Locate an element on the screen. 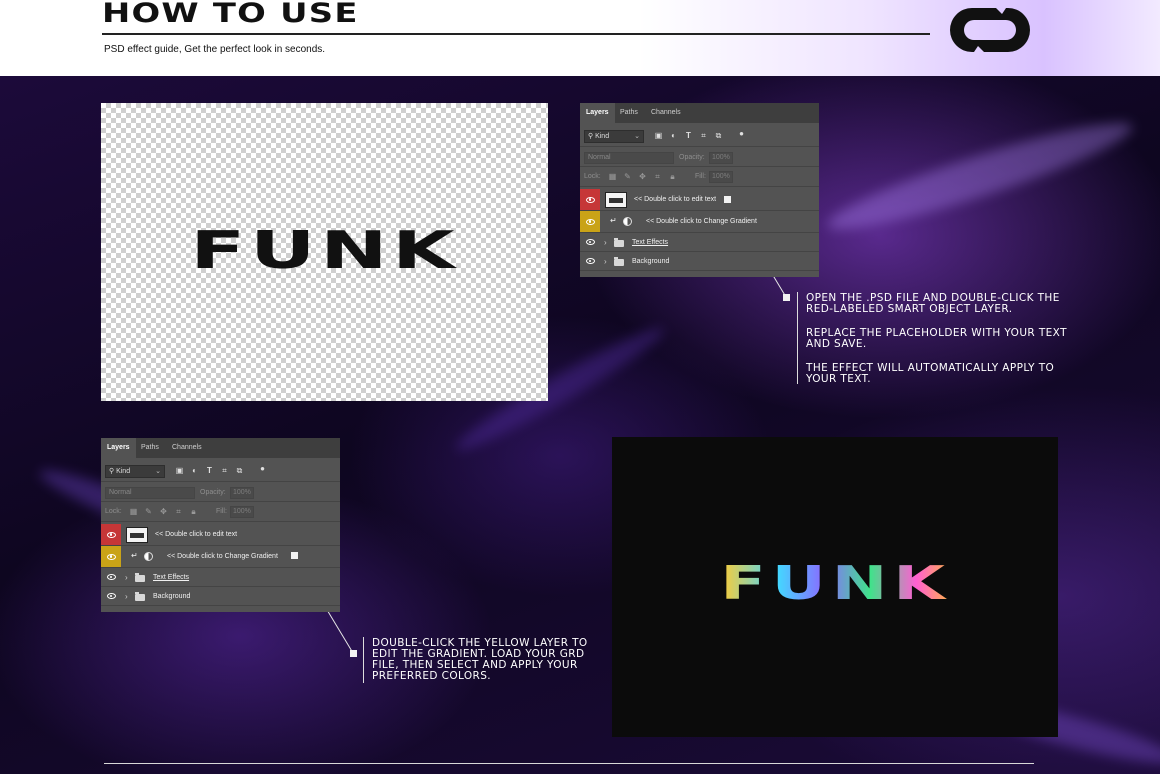 This screenshot has width=1160, height=774. page-title: HOW TO USE is located at coordinates (230, 14).